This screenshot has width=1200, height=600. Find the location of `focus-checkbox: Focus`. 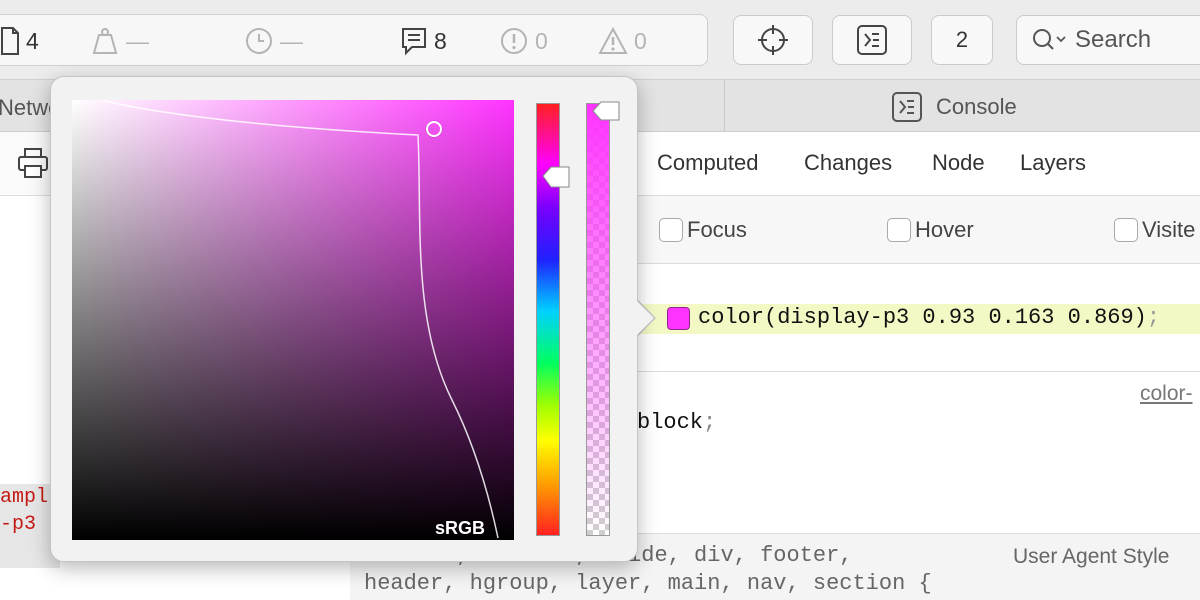

focus-checkbox: Focus is located at coordinates (703, 230).